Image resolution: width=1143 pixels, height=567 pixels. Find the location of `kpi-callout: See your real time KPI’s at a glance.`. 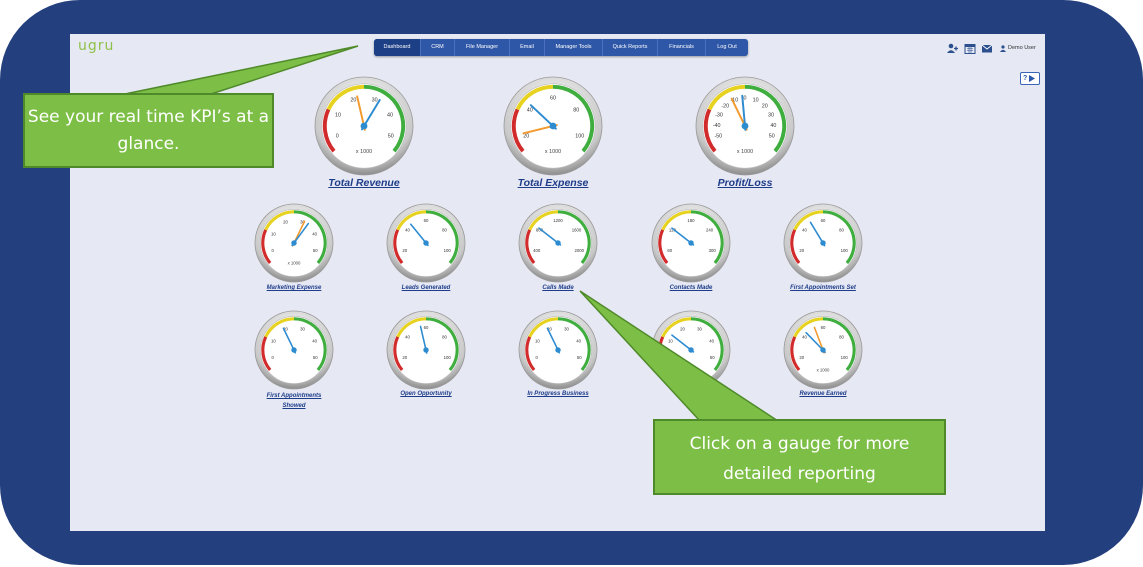

kpi-callout: See your real time KPI’s at a glance. is located at coordinates (148, 130).